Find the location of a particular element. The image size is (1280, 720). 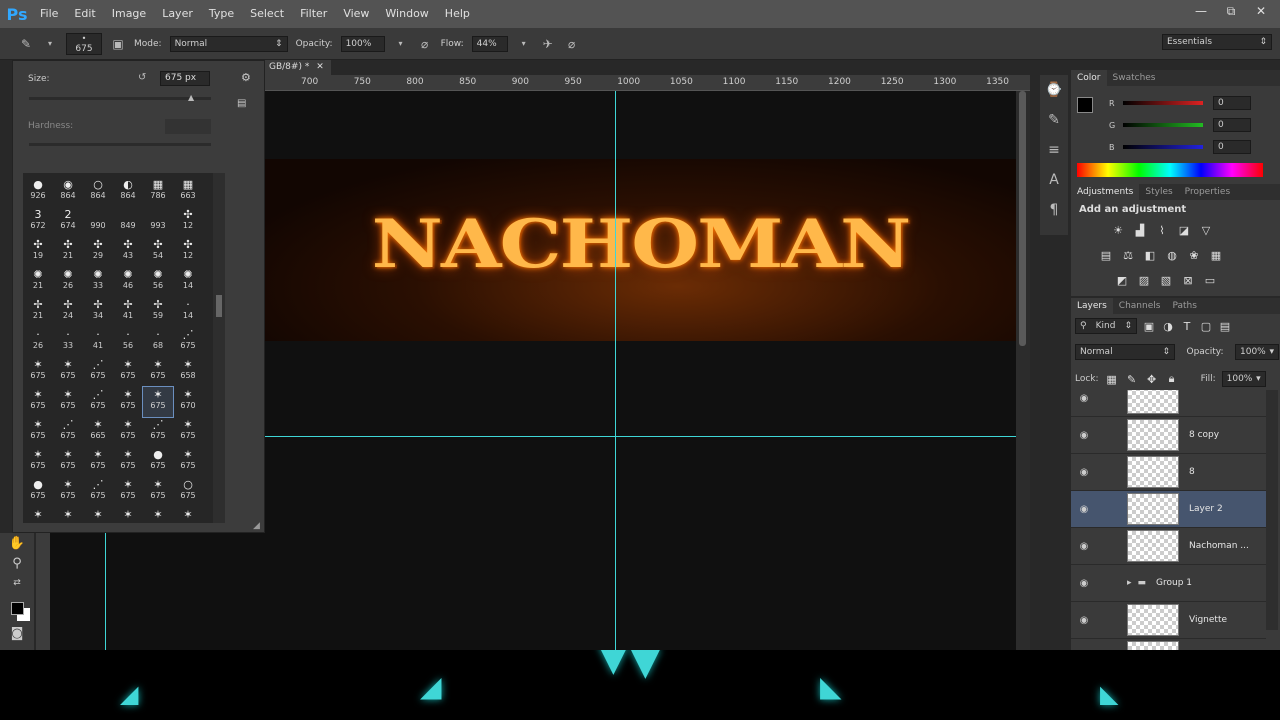

brush-preset: ◐ 864 is located at coordinates (128, 192).